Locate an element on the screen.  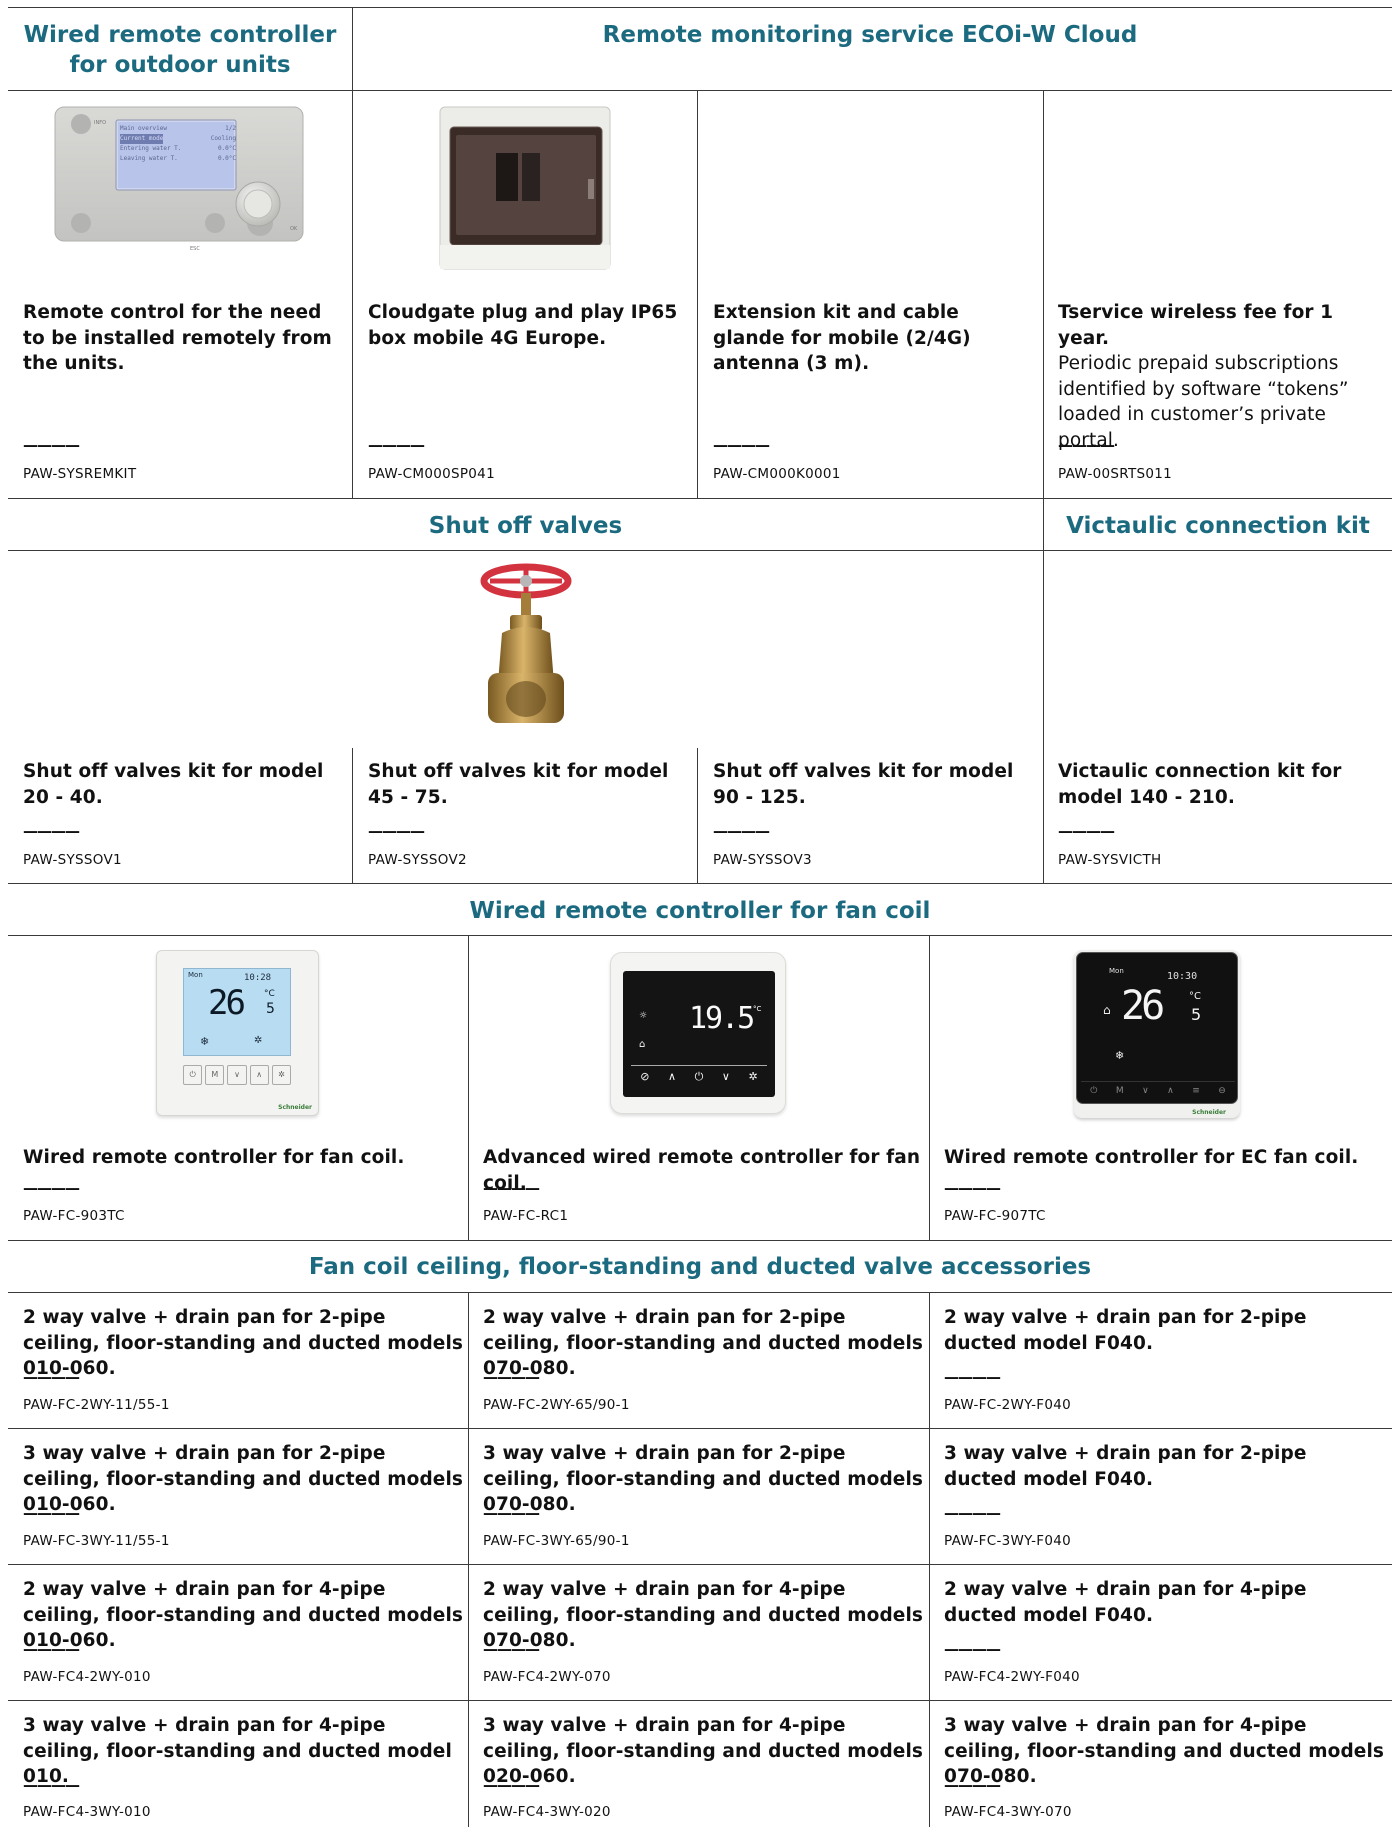
product-code: PAW-00SRTS011 is located at coordinates (1115, 474).